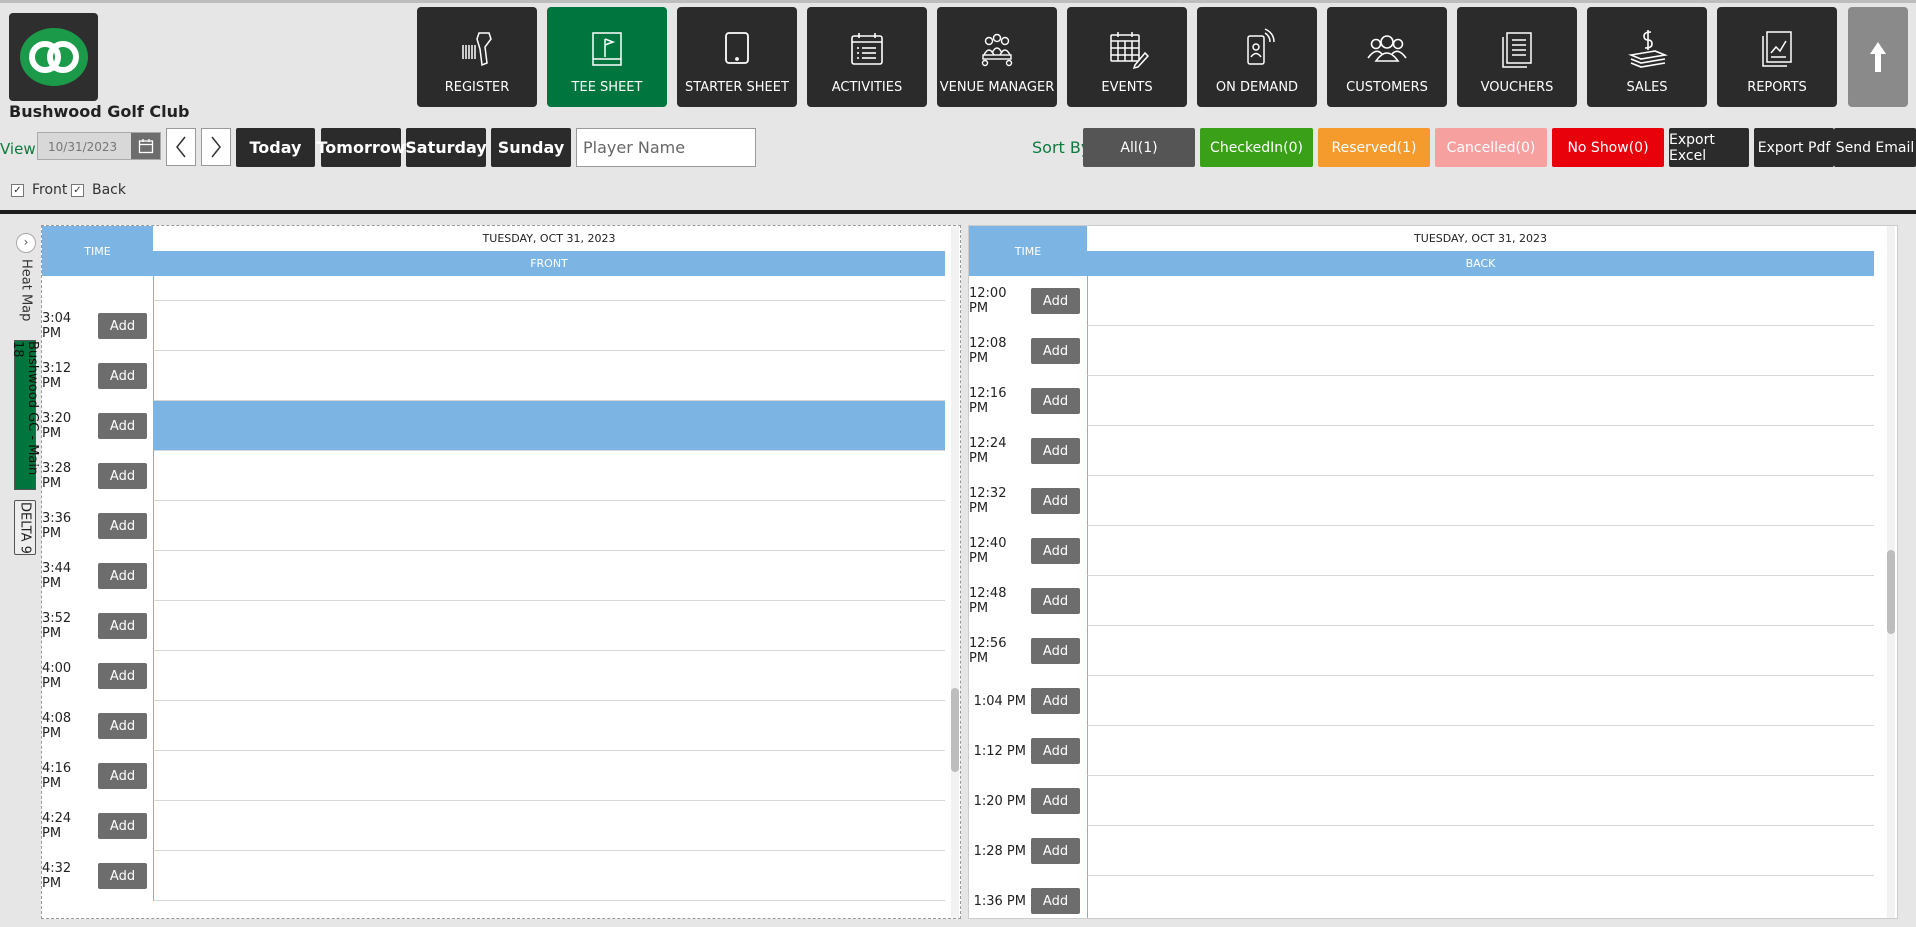  I want to click on sunday-button: Sunday, so click(531, 147).